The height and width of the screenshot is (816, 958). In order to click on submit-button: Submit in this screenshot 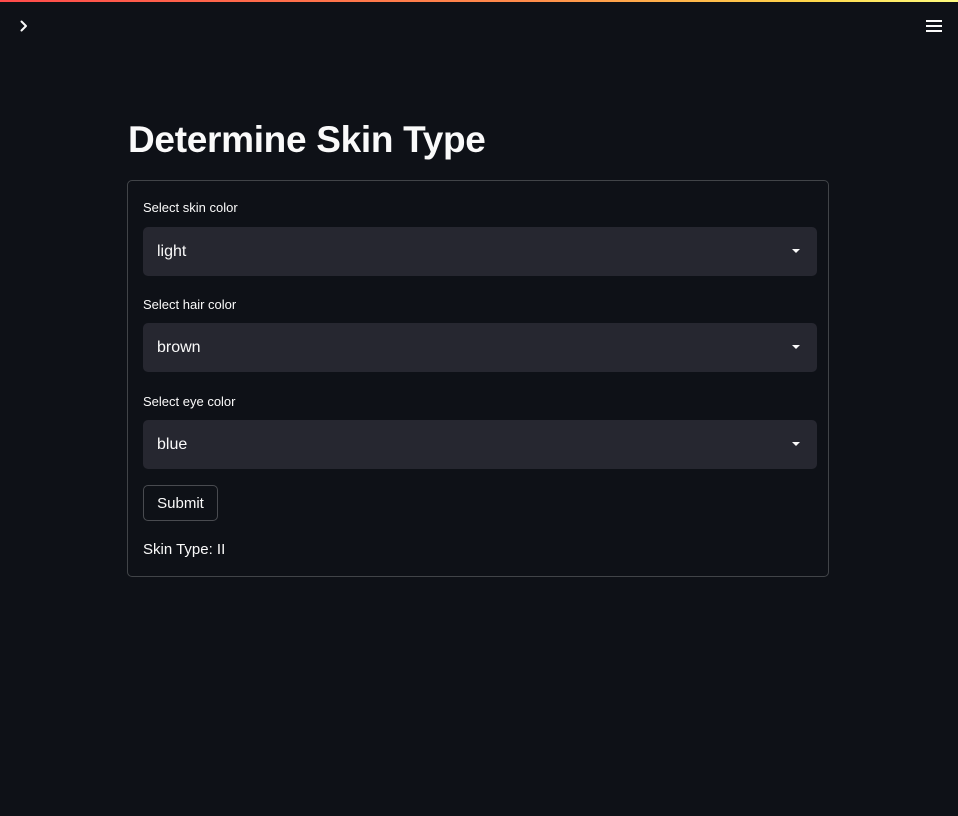, I will do `click(180, 503)`.